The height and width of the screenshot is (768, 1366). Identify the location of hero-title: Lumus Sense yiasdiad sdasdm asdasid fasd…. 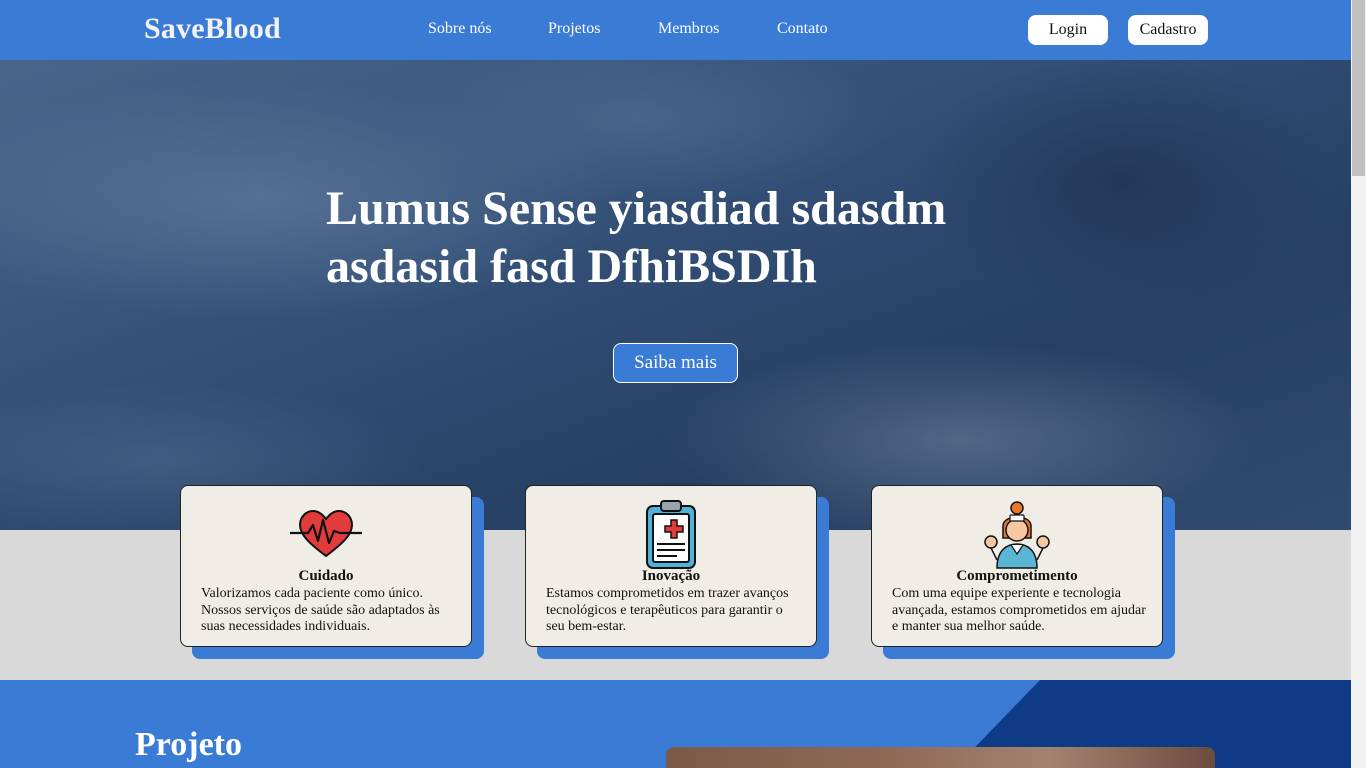
(636, 237).